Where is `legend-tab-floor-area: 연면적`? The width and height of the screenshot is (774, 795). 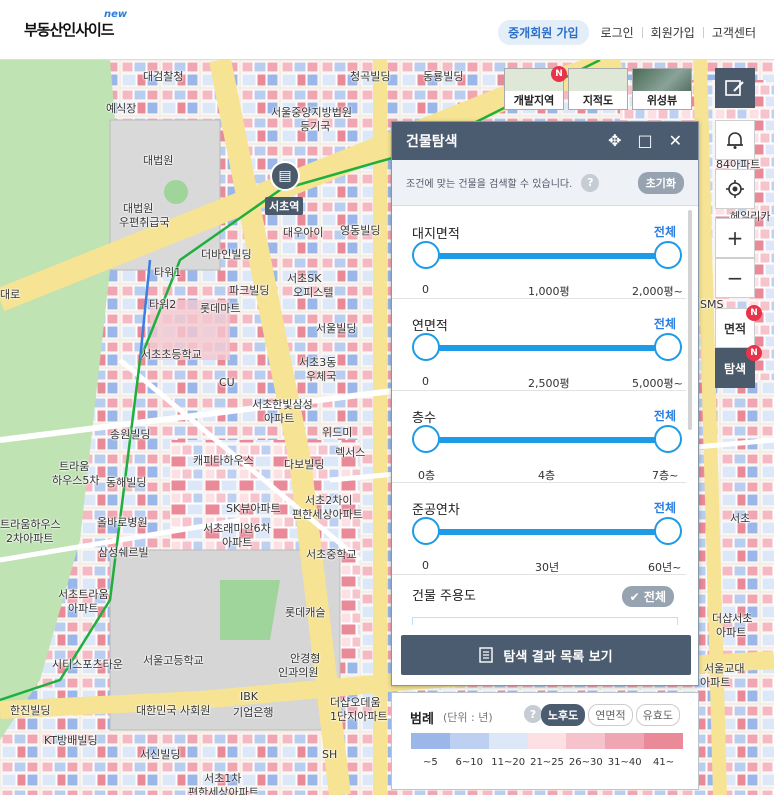 legend-tab-floor-area: 연면적 is located at coordinates (610, 715).